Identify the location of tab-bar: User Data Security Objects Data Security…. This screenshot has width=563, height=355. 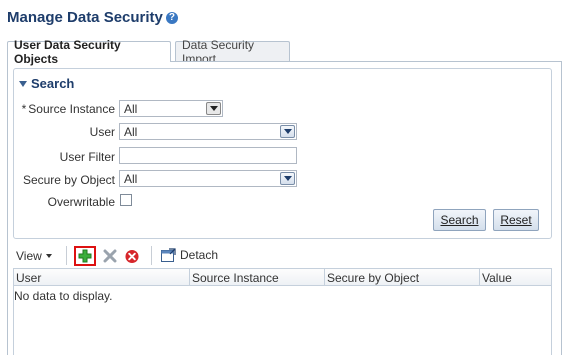
(285, 52).